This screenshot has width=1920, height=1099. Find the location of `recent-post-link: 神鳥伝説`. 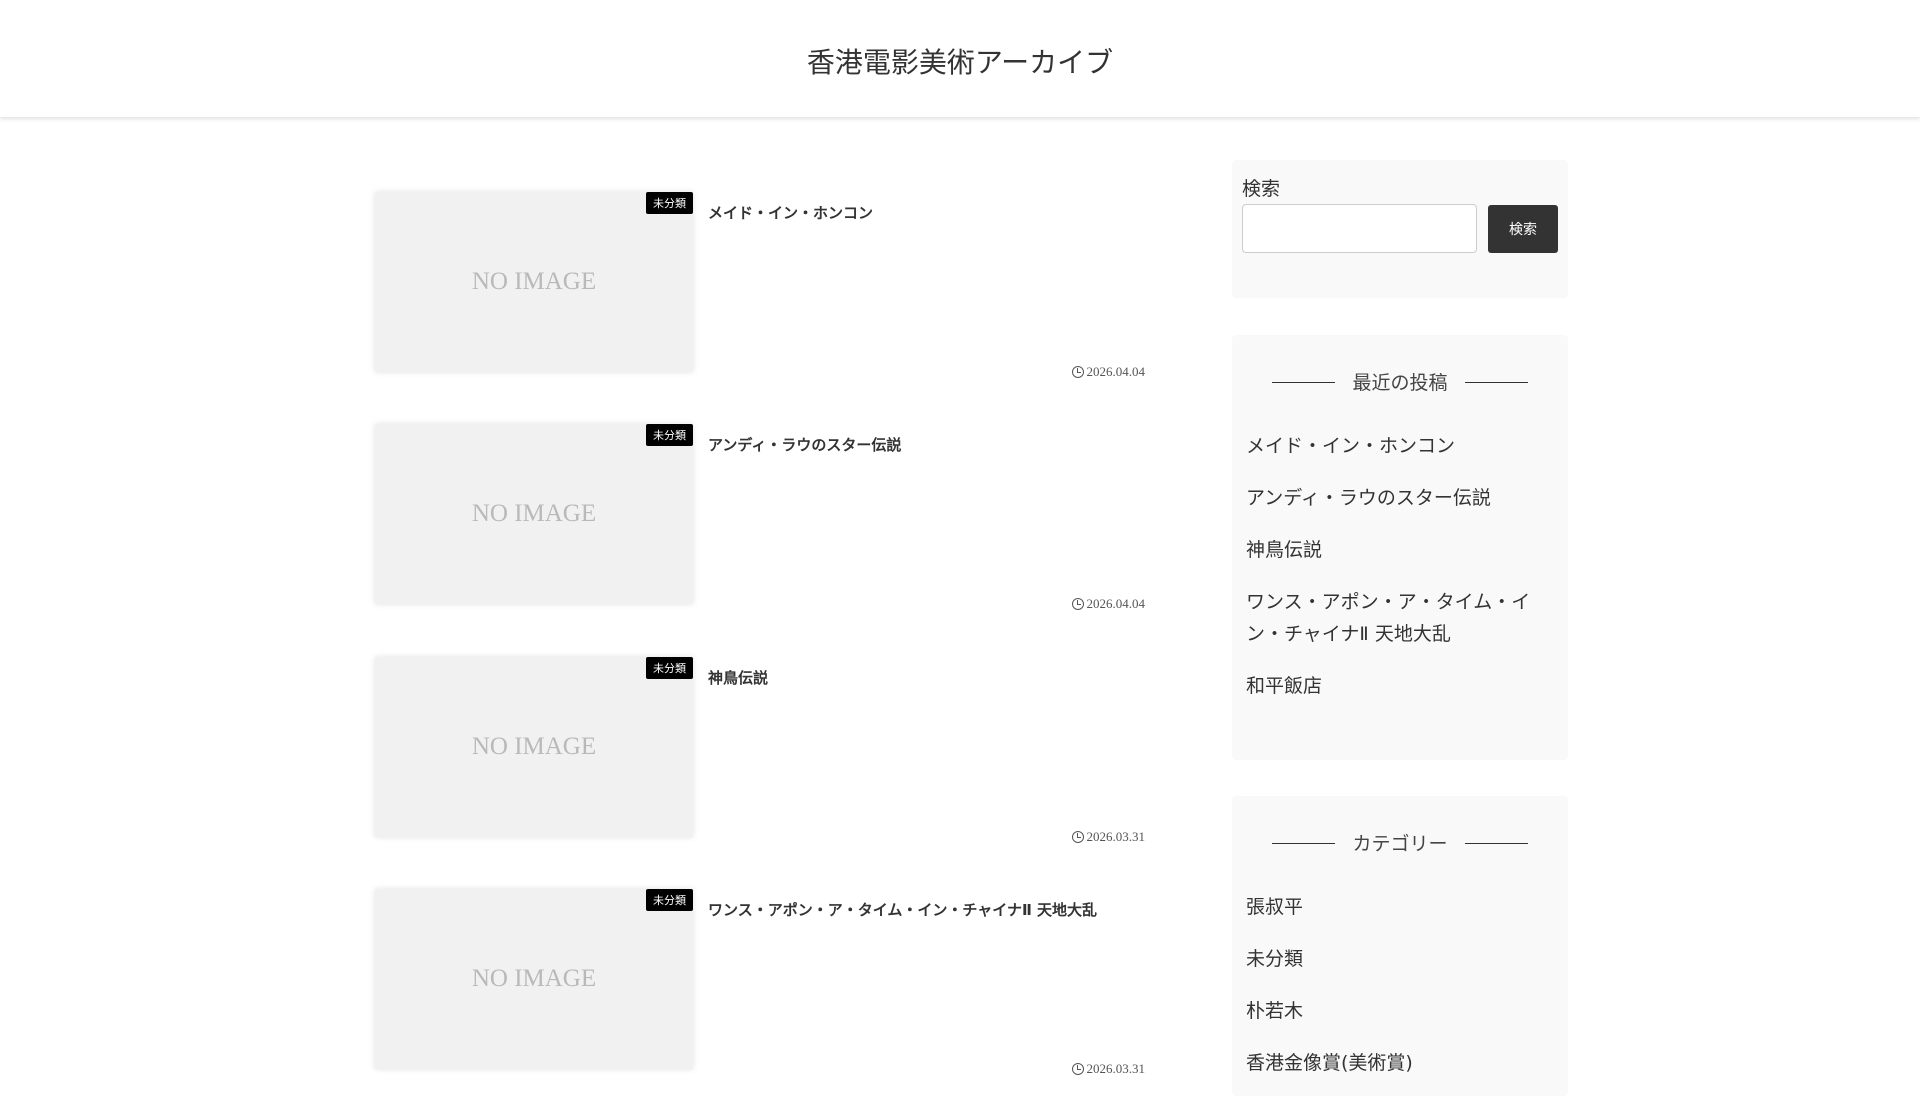

recent-post-link: 神鳥伝説 is located at coordinates (1392, 550).